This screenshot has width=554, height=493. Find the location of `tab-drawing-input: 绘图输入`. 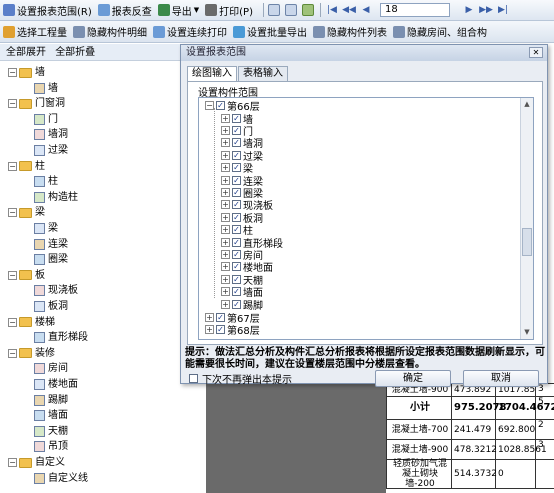

tab-drawing-input: 绘图输入 is located at coordinates (212, 74).